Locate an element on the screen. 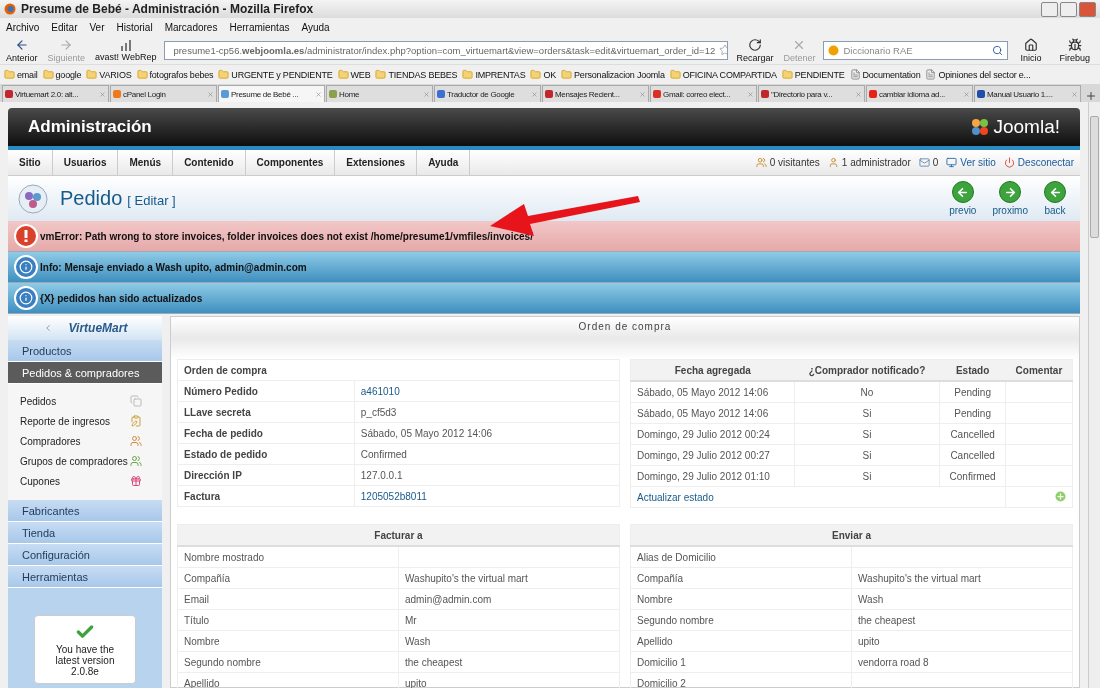 The height and width of the screenshot is (688, 1100). toolbar-button: Inicio is located at coordinates (1031, 50).